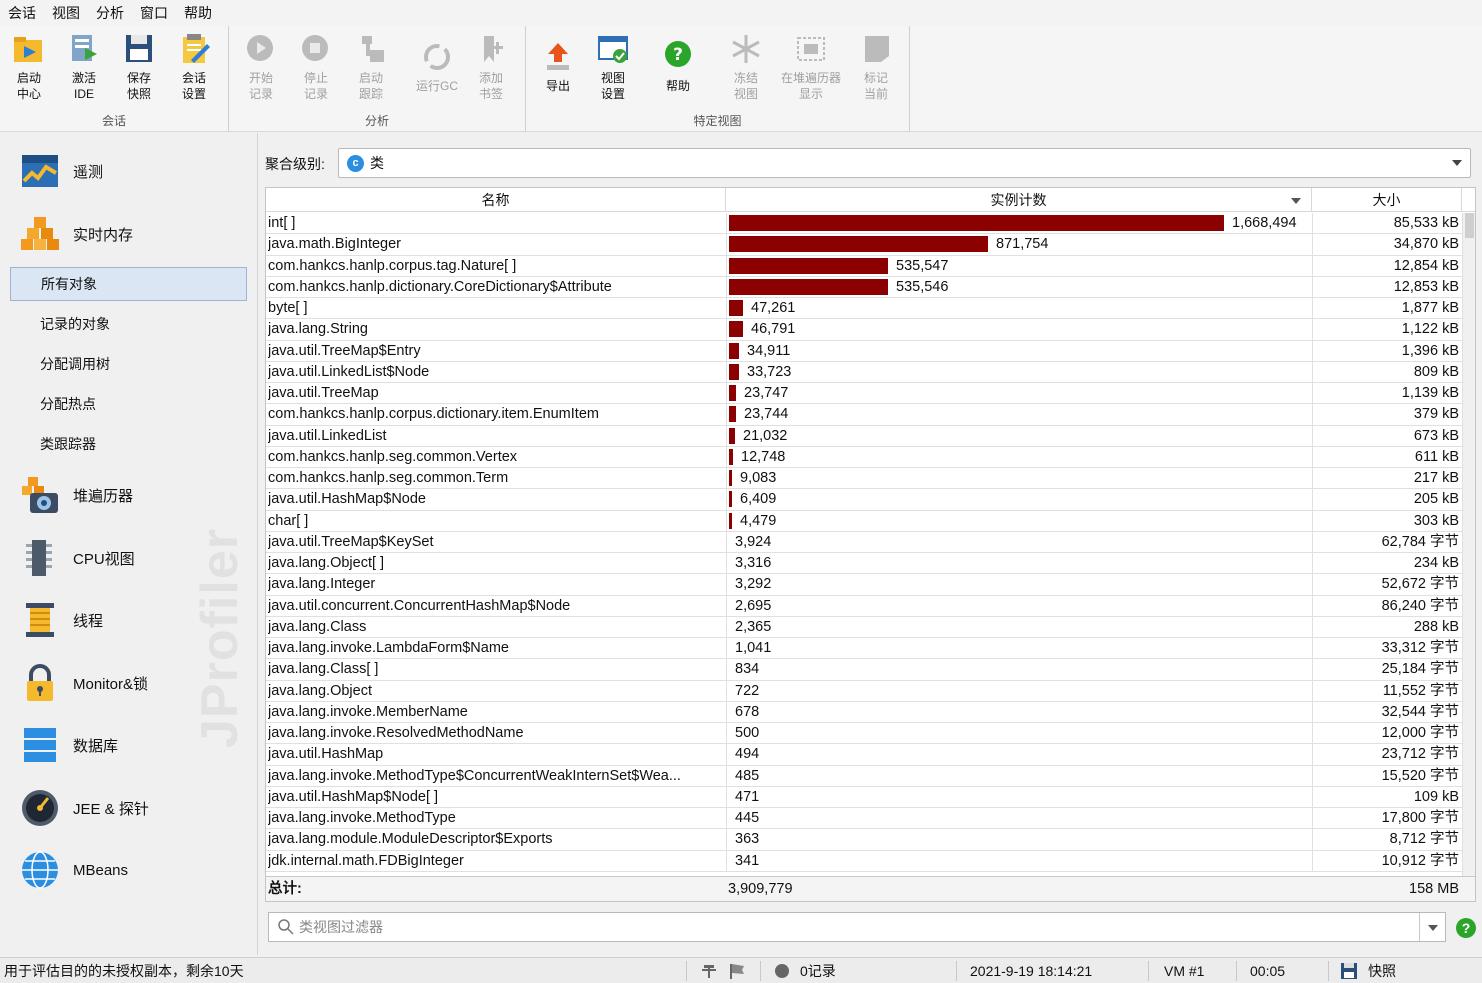 The image size is (1482, 983). What do you see at coordinates (261, 67) in the screenshot?
I see `start-recording-button: 开始 记录` at bounding box center [261, 67].